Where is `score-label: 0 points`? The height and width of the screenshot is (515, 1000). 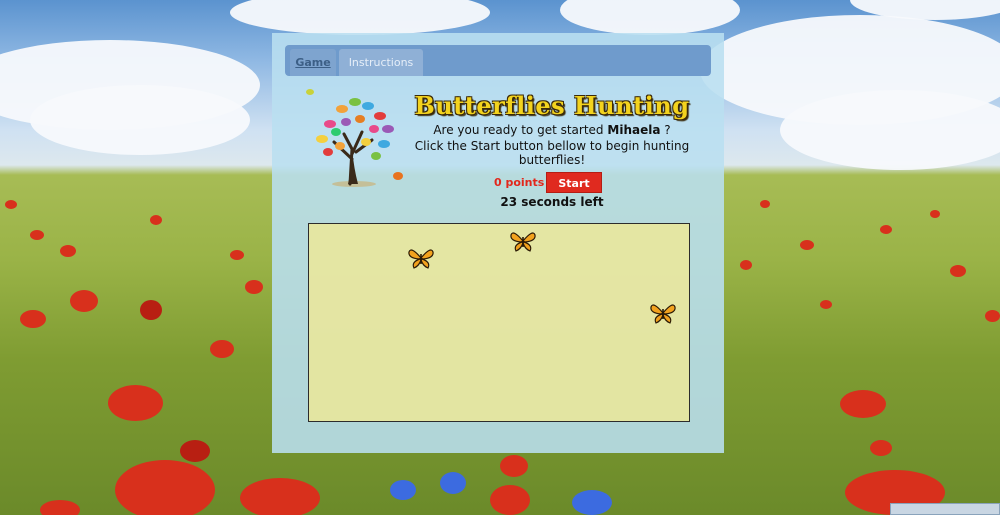 score-label: 0 points is located at coordinates (519, 182).